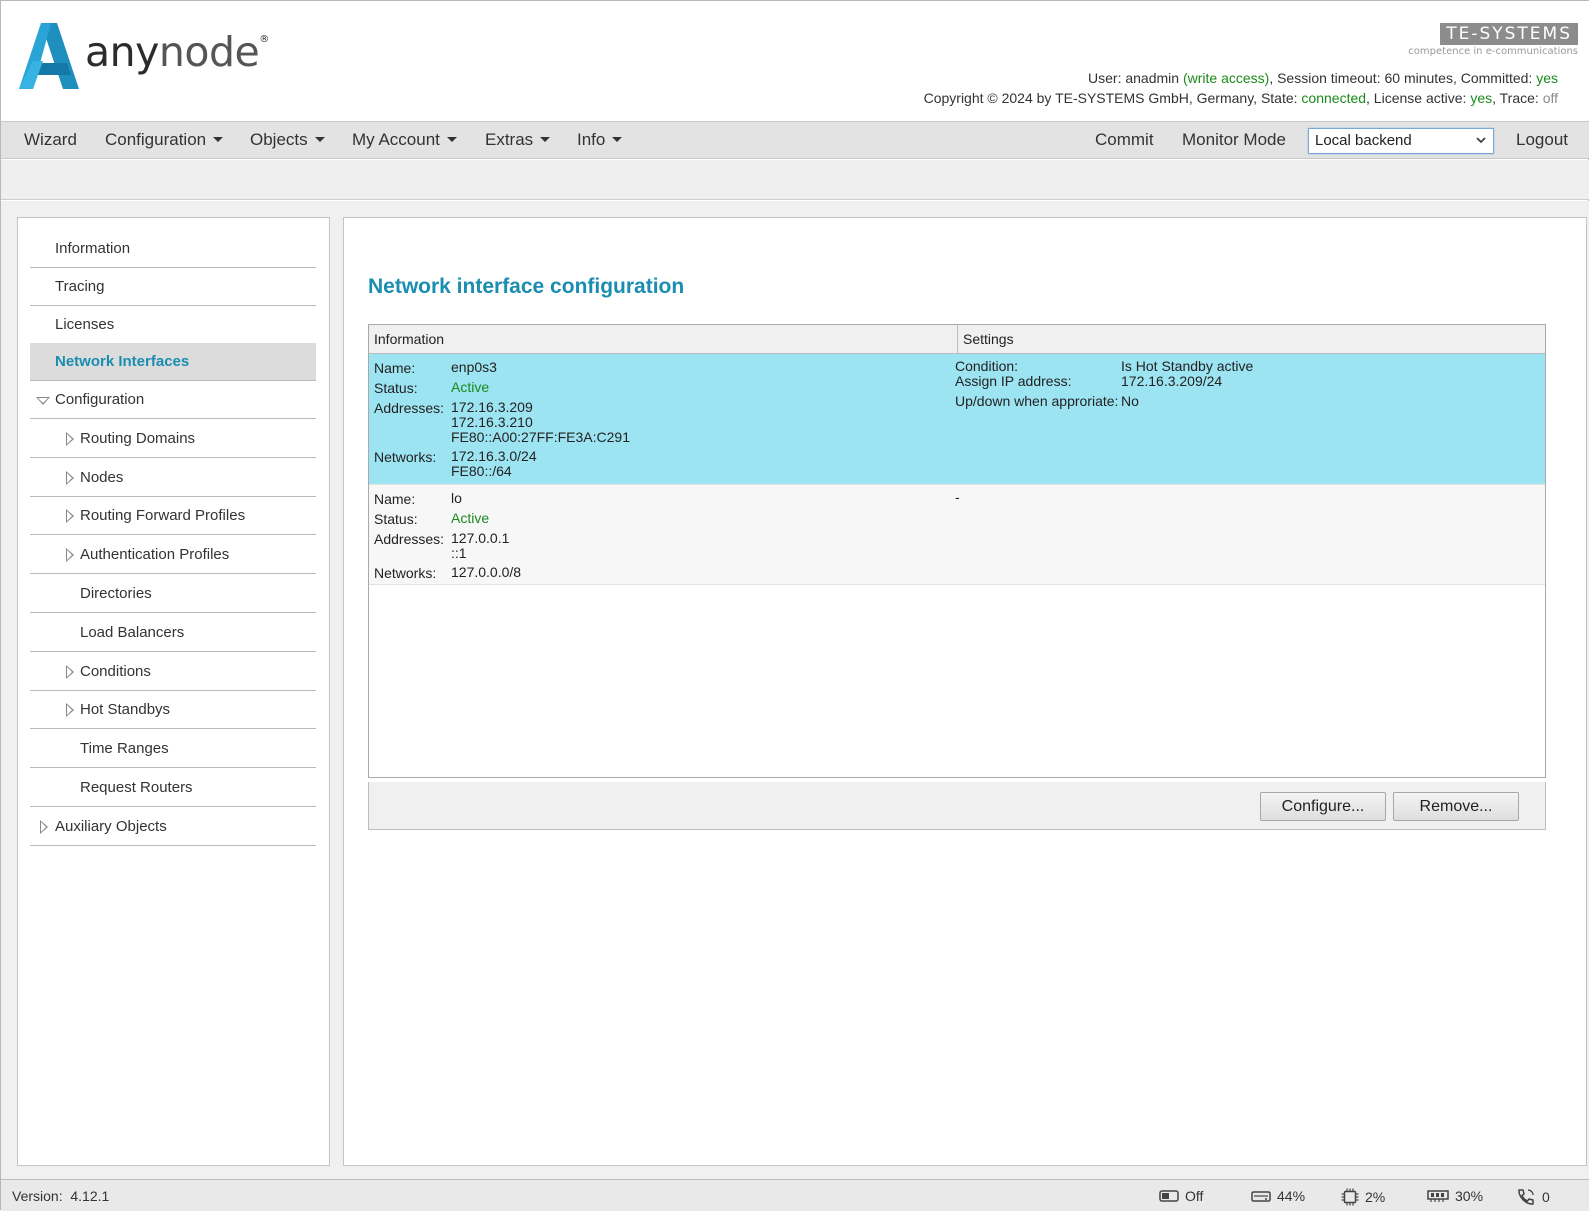  What do you see at coordinates (404, 140) in the screenshot?
I see `menu-my-account: My Account` at bounding box center [404, 140].